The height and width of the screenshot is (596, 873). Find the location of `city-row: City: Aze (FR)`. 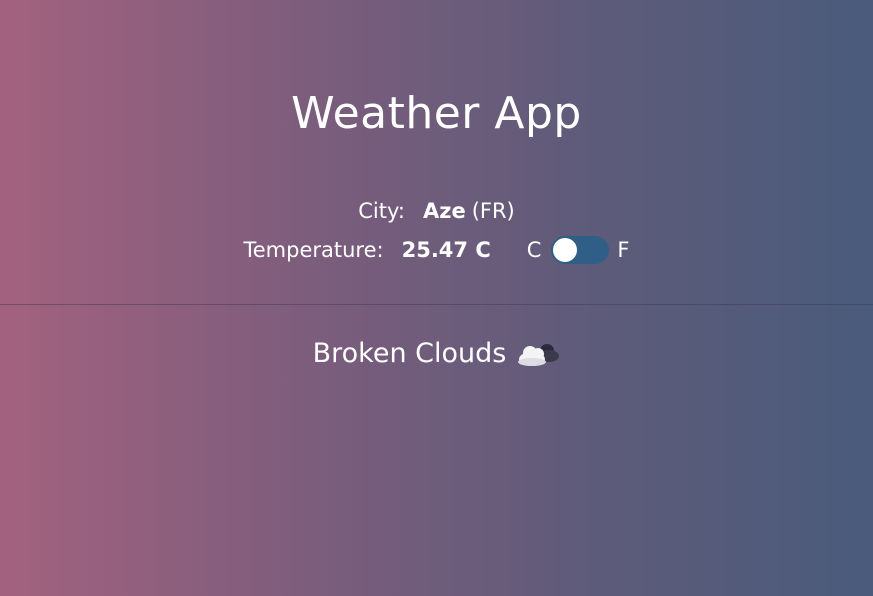

city-row: City: Aze (FR) is located at coordinates (436, 211).